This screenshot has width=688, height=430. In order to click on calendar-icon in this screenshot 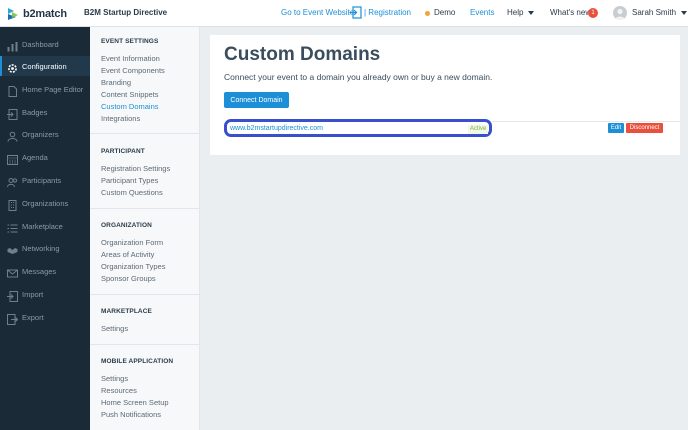, I will do `click(12, 158)`.